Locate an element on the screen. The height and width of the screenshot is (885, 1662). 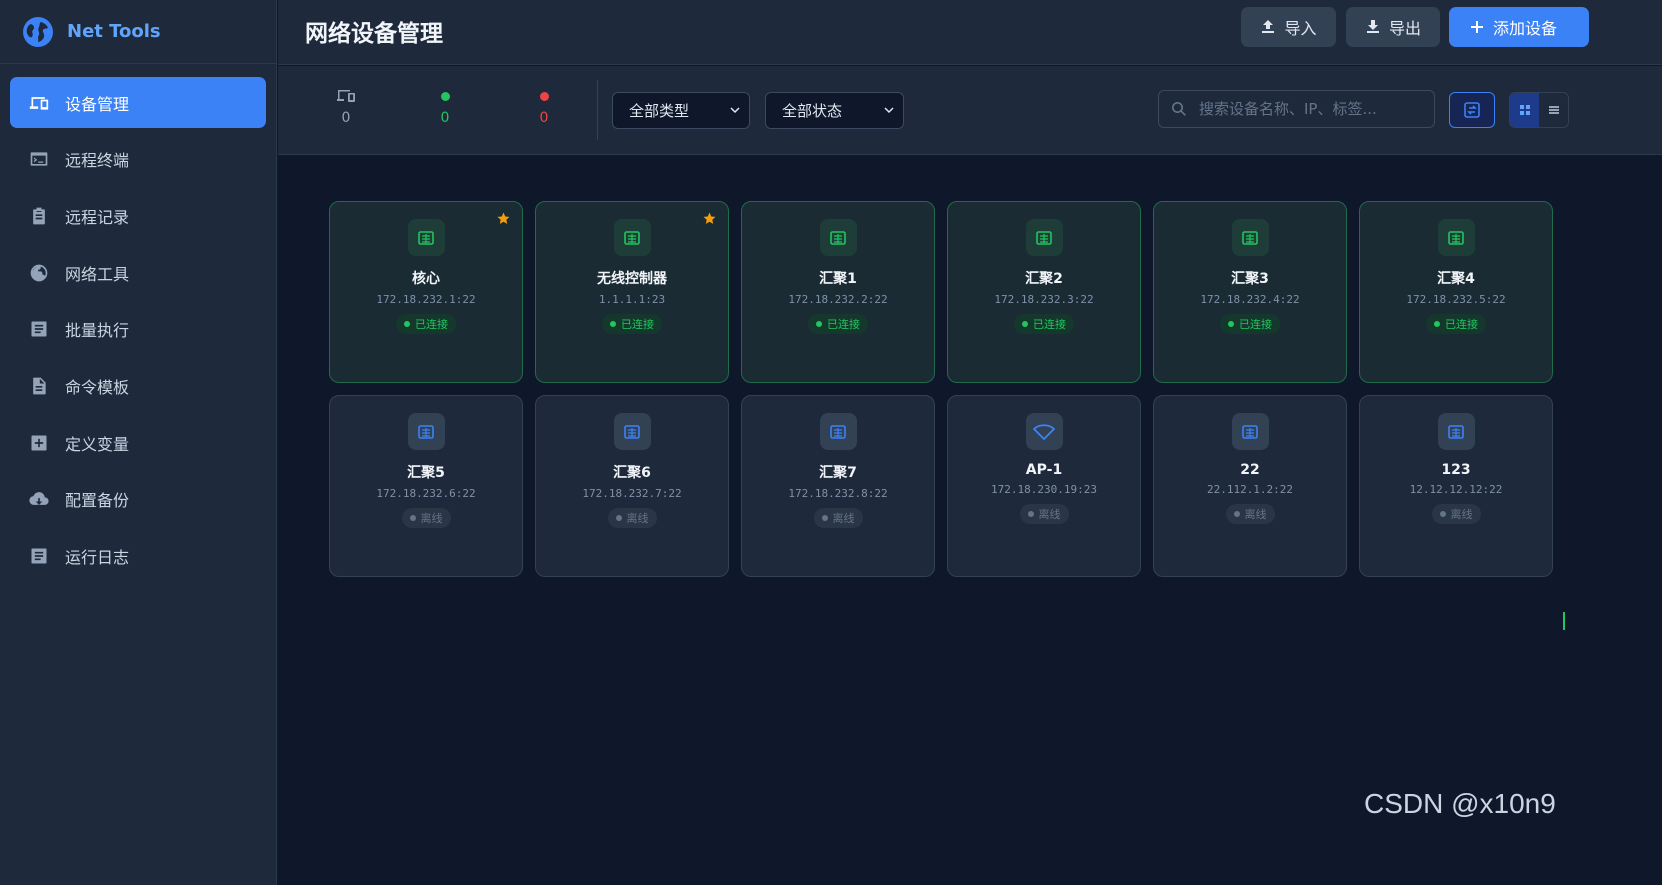
add-device-button: 添加设备 is located at coordinates (1519, 27).